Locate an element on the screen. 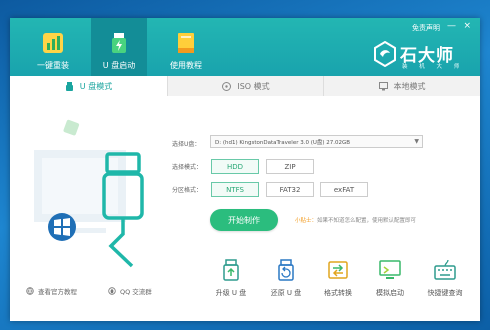  convert-arrows-icon is located at coordinates (338, 270).